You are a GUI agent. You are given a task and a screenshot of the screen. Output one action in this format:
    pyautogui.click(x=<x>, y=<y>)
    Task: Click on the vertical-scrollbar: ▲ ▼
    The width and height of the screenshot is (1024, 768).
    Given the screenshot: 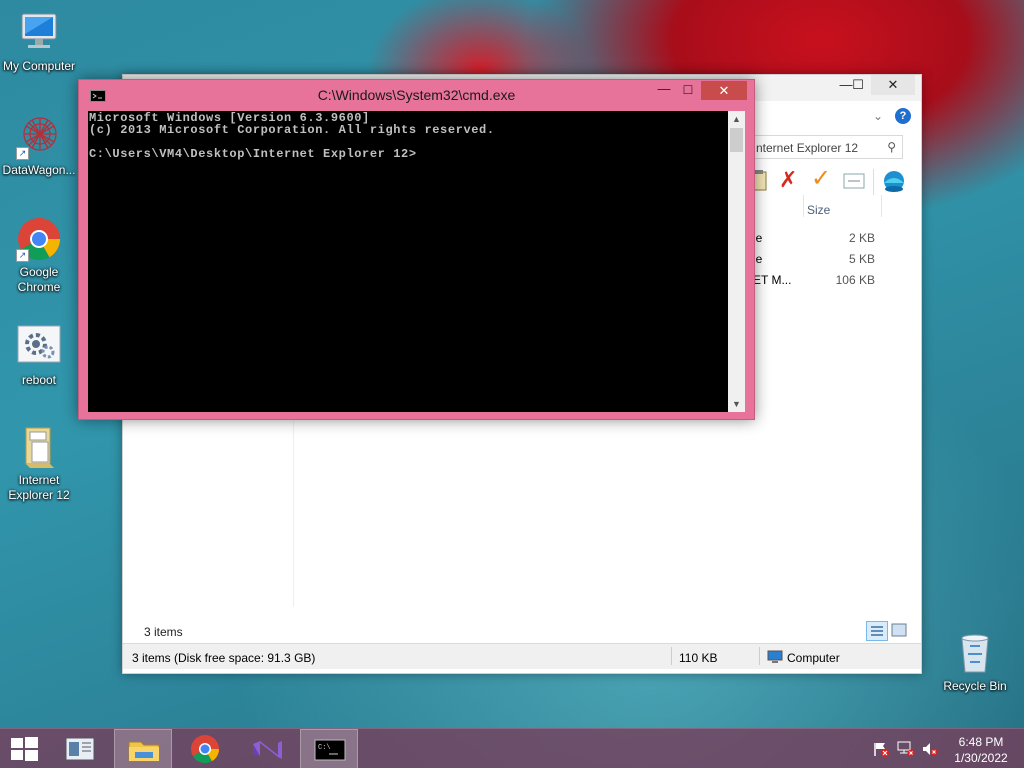 What is the action you would take?
    pyautogui.click(x=736, y=261)
    